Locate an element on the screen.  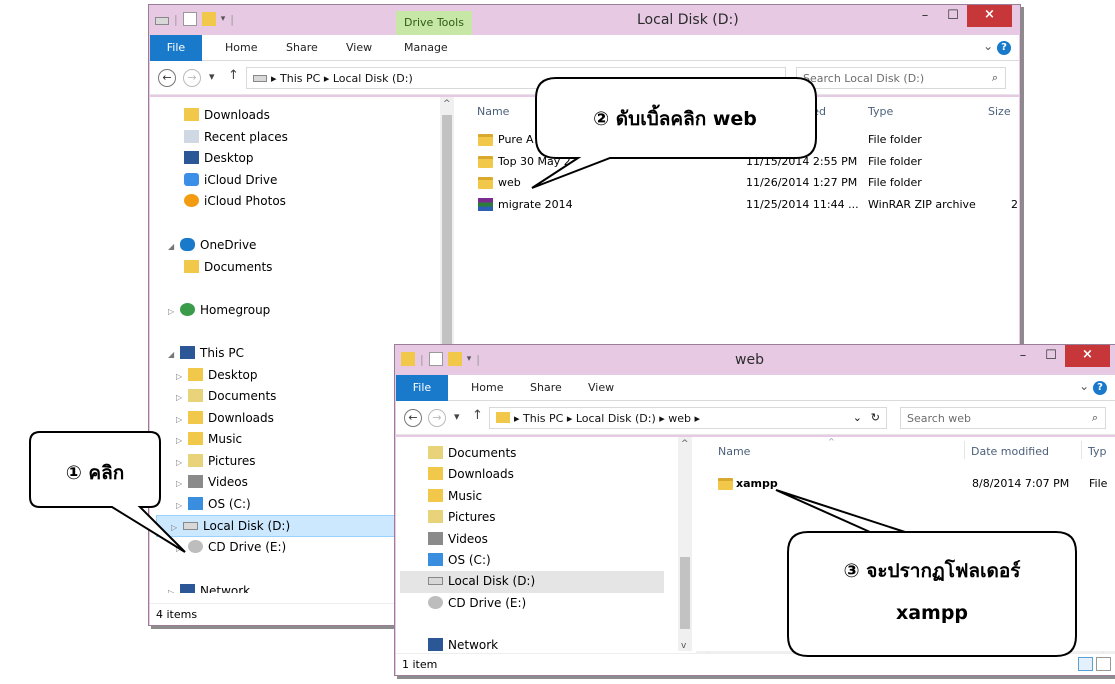
column-header-type: Typ is located at coordinates (1097, 451).